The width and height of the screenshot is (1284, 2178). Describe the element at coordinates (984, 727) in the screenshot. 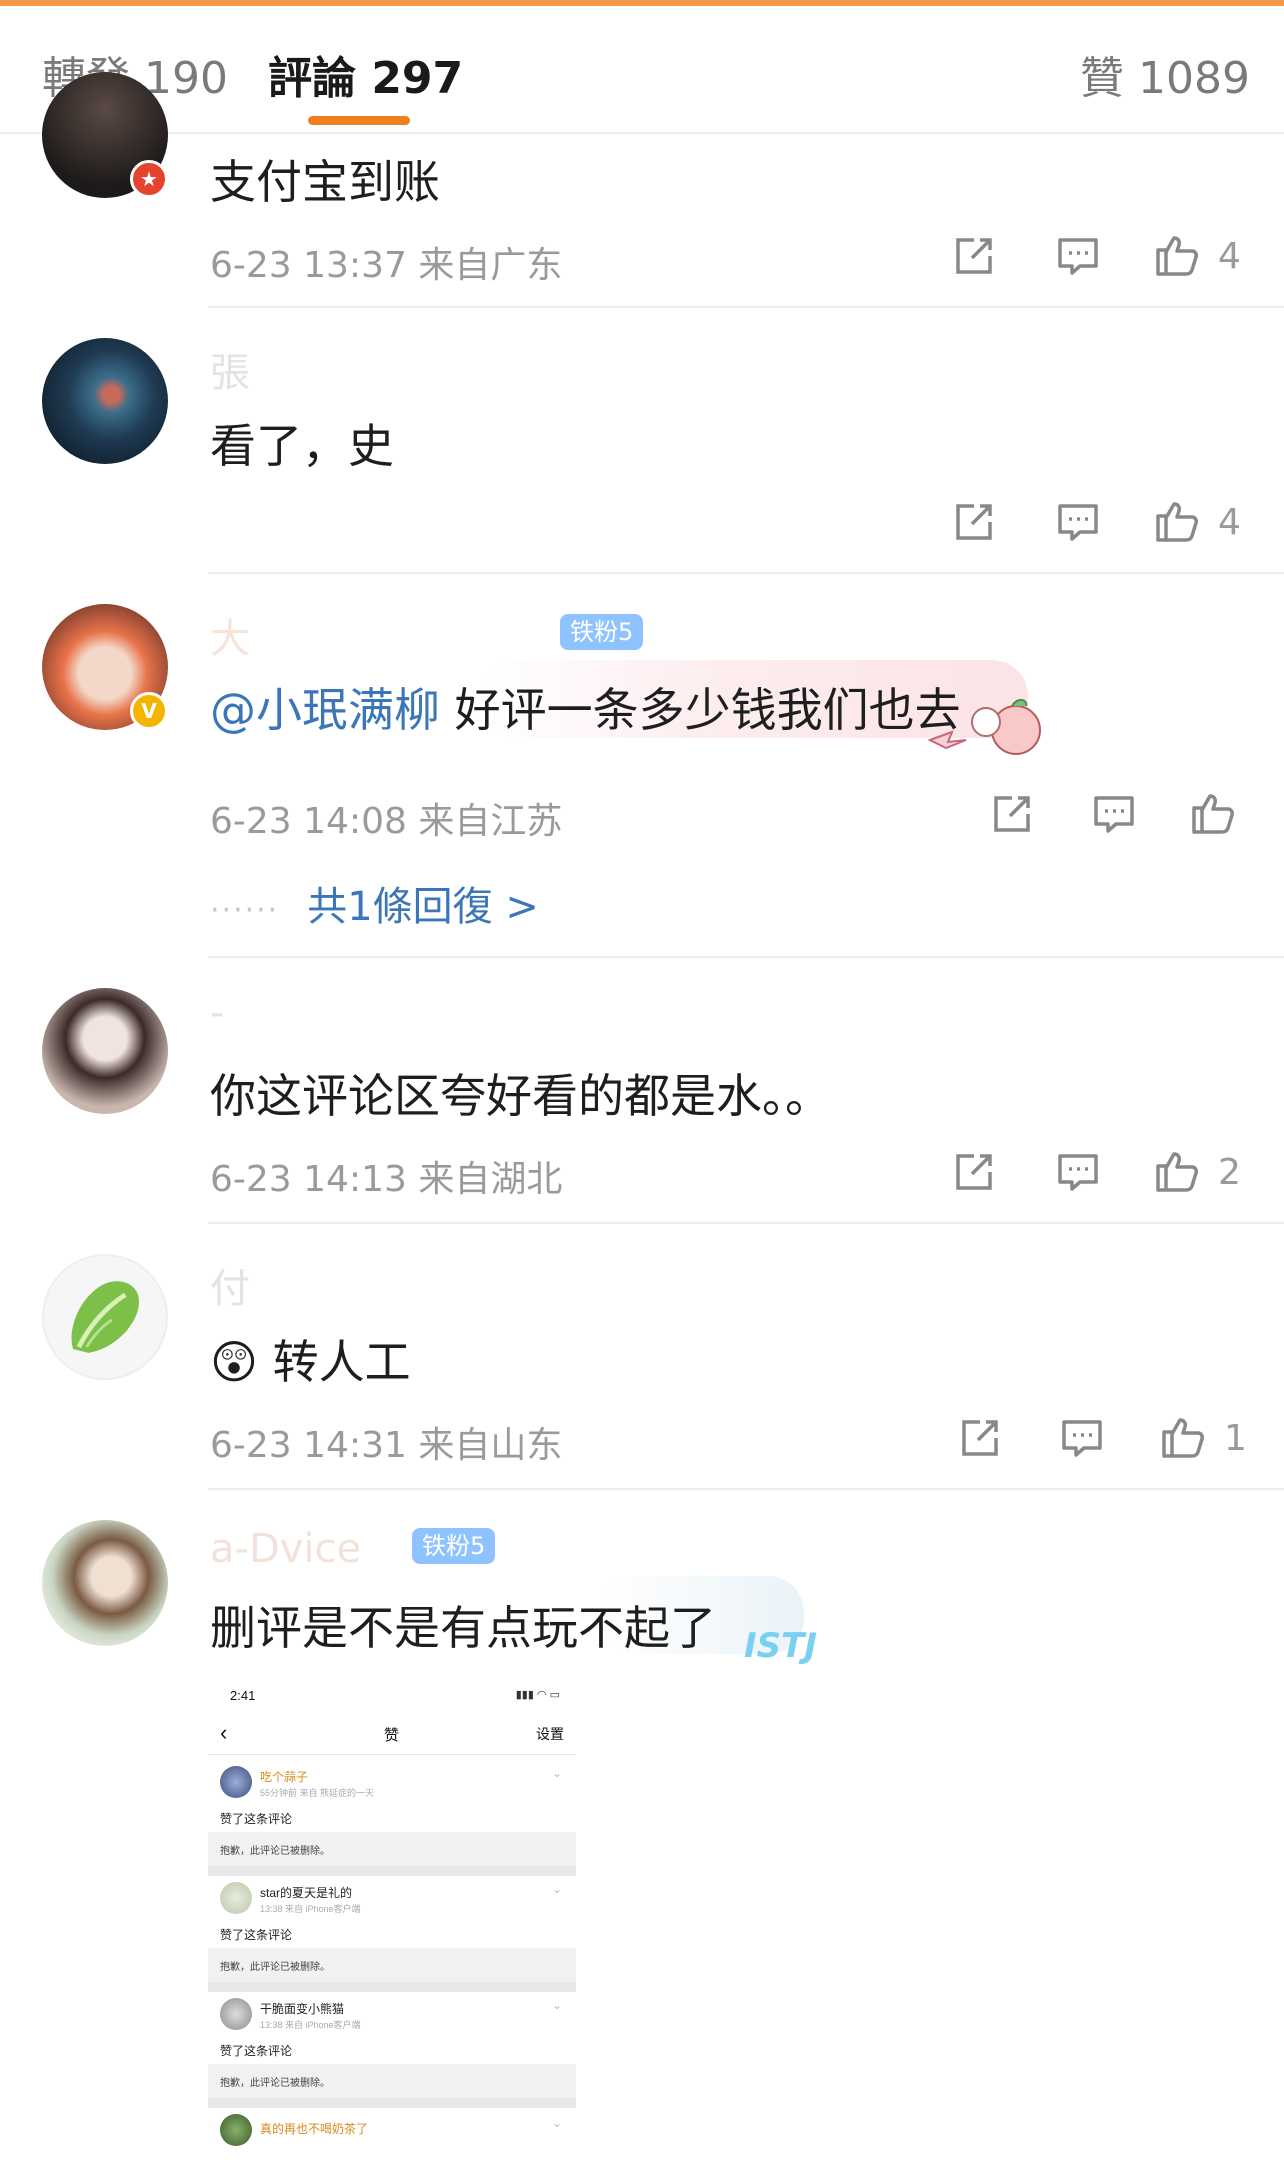

I see `bunny-apple-sticker-icon` at that location.